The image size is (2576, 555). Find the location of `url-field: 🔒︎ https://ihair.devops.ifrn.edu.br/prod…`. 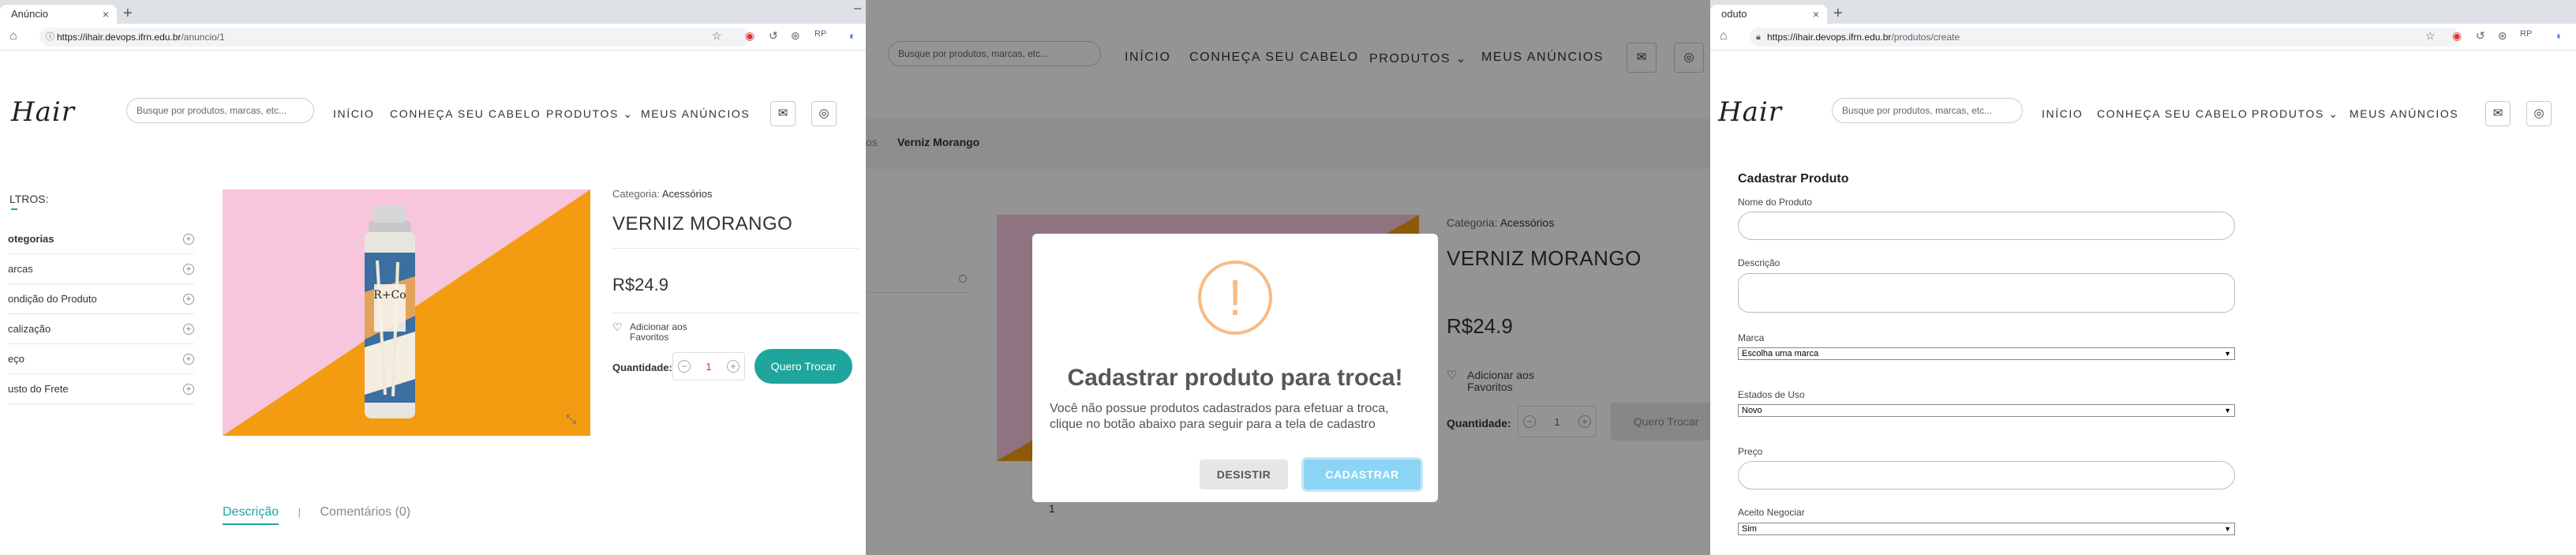

url-field: 🔒︎ https://ihair.devops.ifrn.edu.br/prod… is located at coordinates (2105, 37).